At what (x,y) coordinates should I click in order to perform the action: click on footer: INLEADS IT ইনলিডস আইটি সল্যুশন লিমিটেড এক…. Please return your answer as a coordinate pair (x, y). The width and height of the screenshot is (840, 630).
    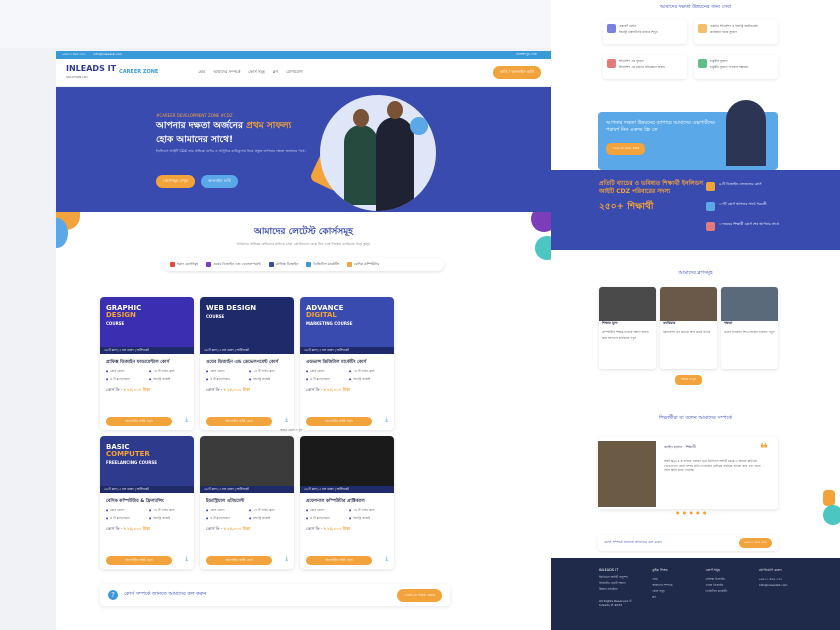
    Looking at the image, I should click on (695, 594).